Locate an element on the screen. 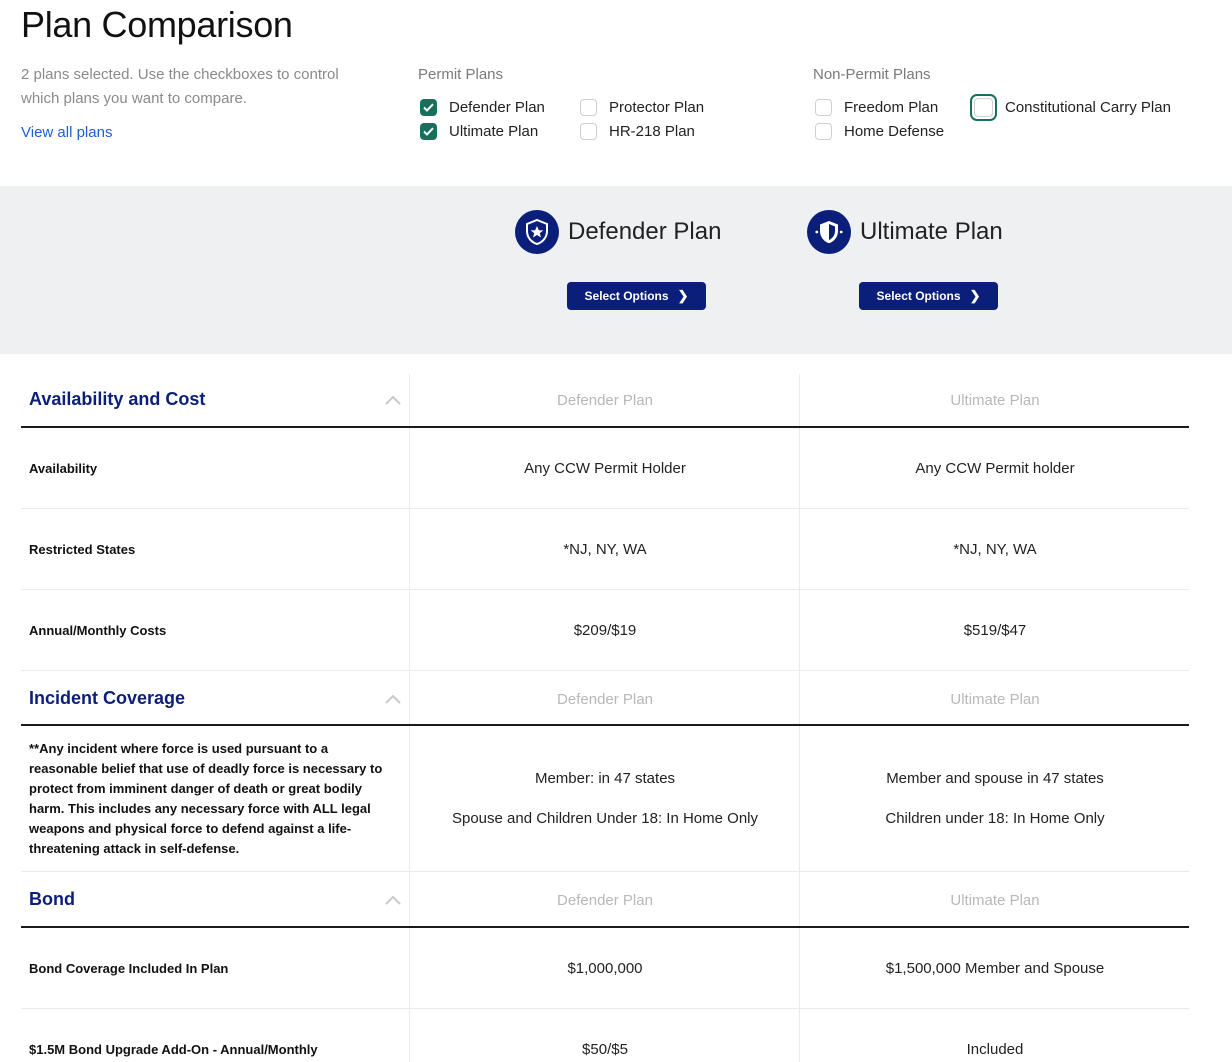 The width and height of the screenshot is (1232, 1062). section-title-incident: Incident Coverage is located at coordinates (107, 698).